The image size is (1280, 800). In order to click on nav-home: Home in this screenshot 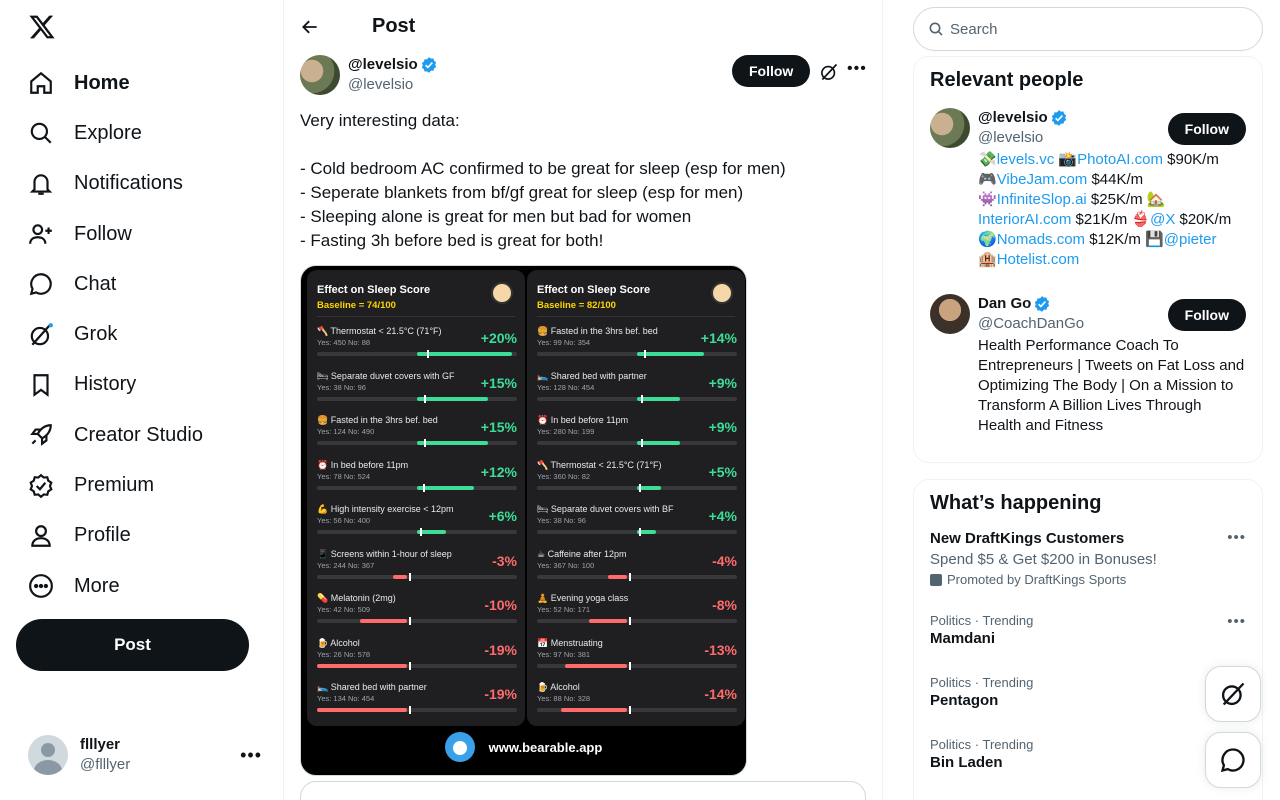, I will do `click(141, 83)`.